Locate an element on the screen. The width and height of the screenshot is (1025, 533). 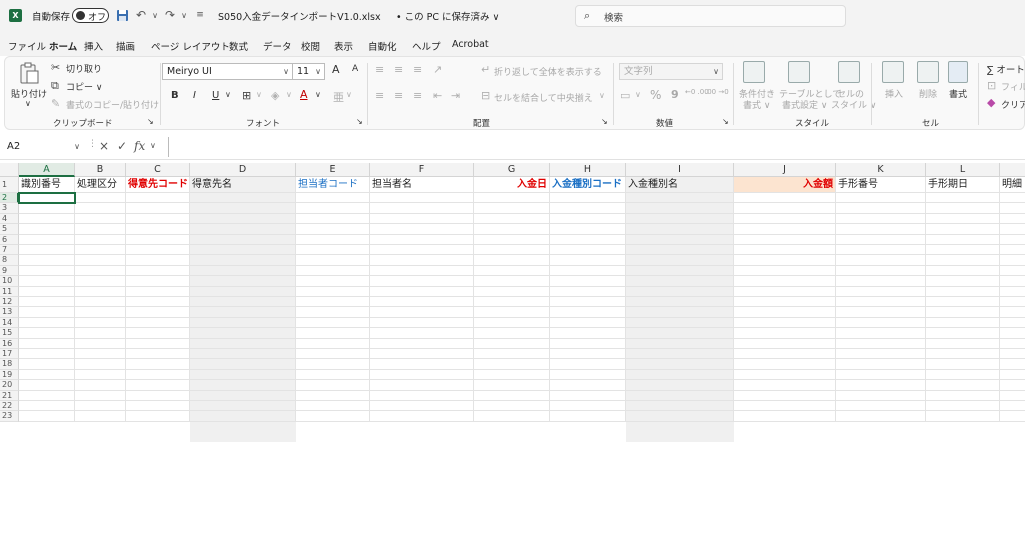
paste-icon is located at coordinates (29, 73).